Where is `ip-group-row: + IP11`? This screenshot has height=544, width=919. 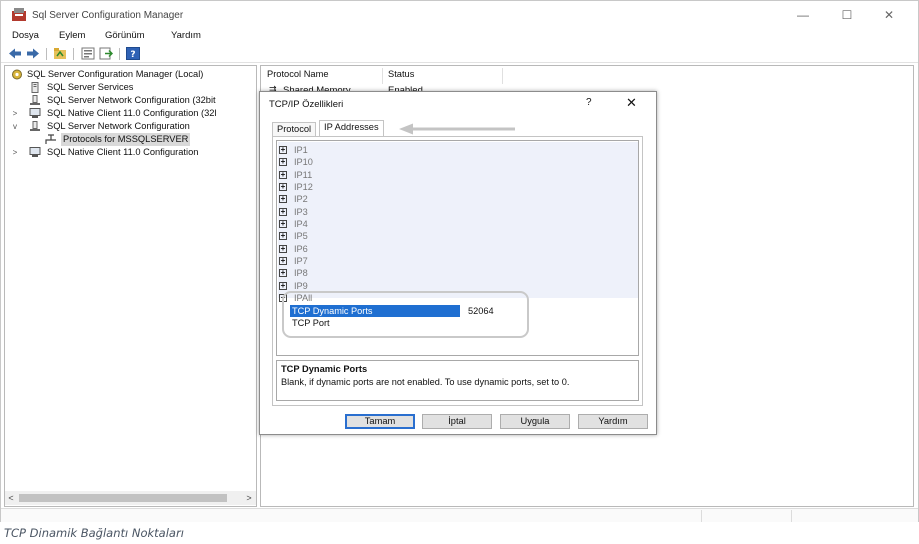 ip-group-row: + IP11 is located at coordinates (457, 175).